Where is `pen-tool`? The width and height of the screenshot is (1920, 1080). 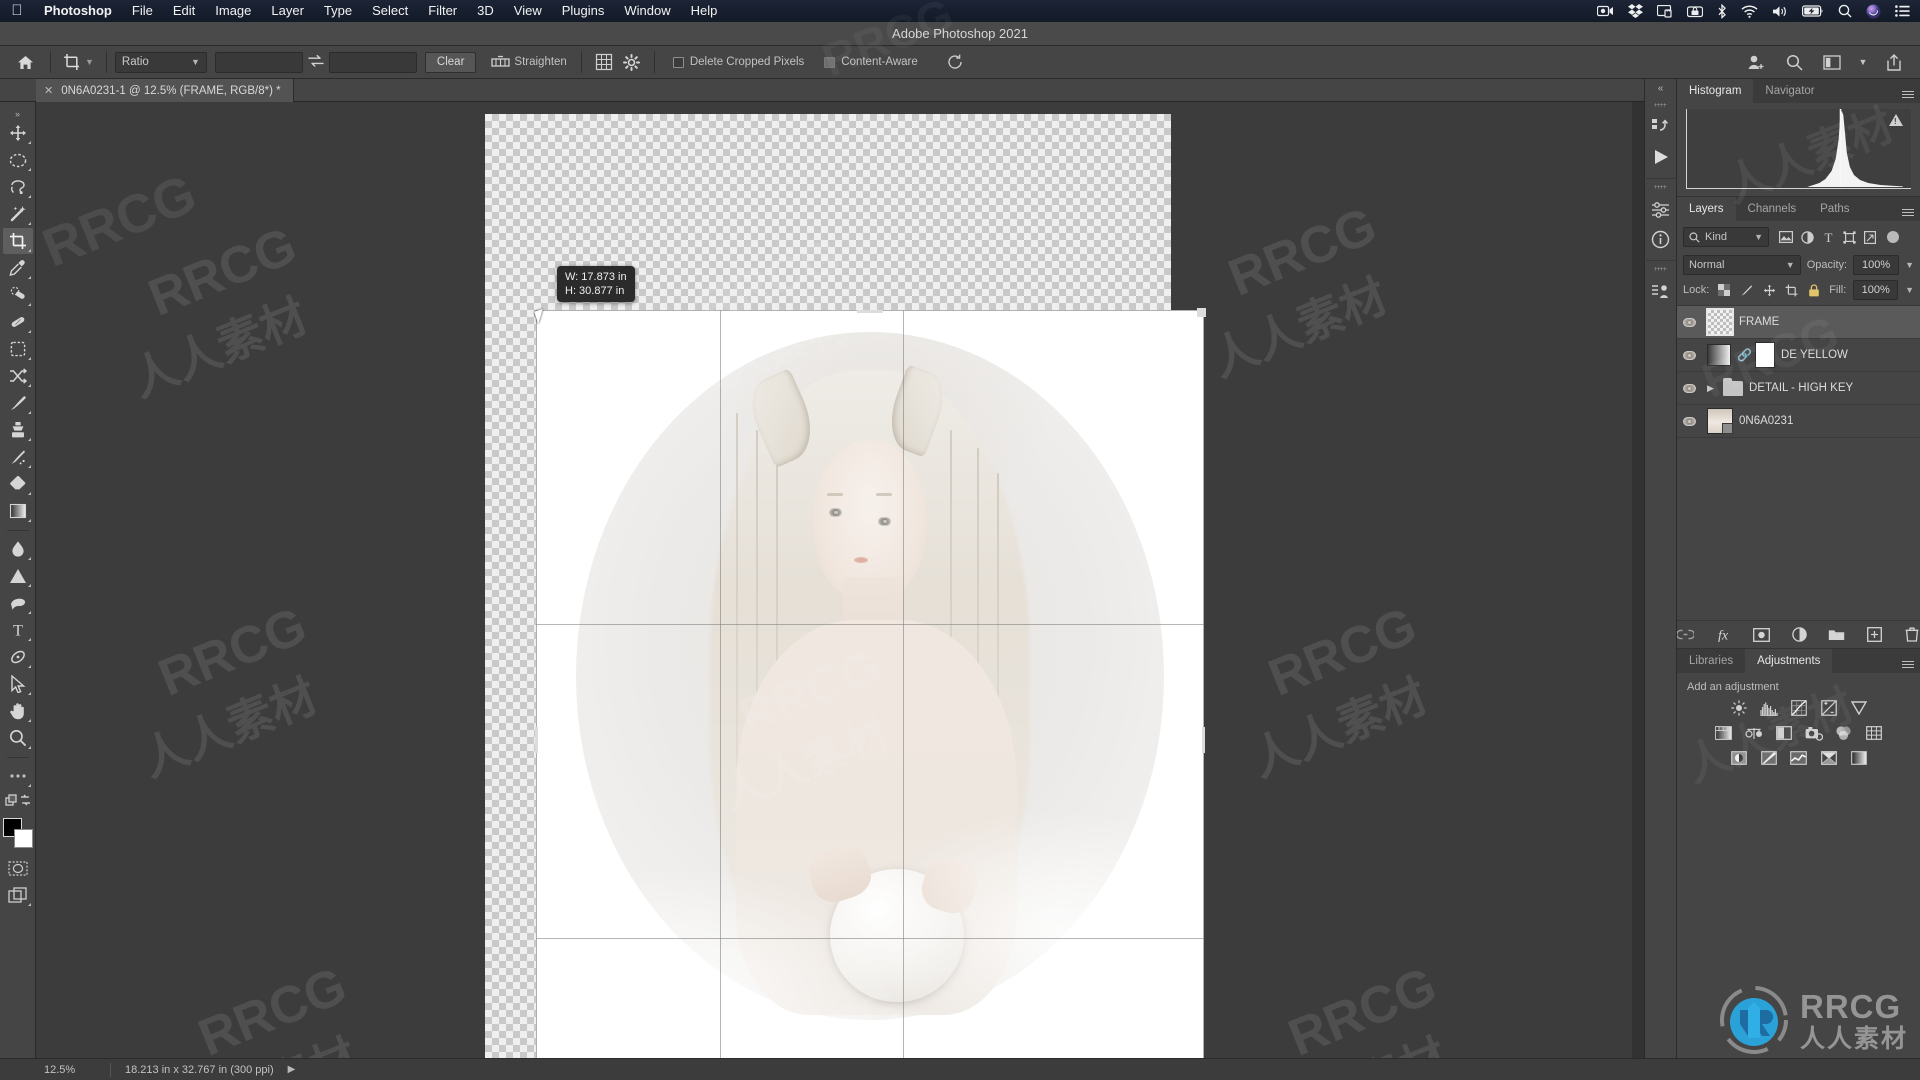
pen-tool is located at coordinates (18, 603).